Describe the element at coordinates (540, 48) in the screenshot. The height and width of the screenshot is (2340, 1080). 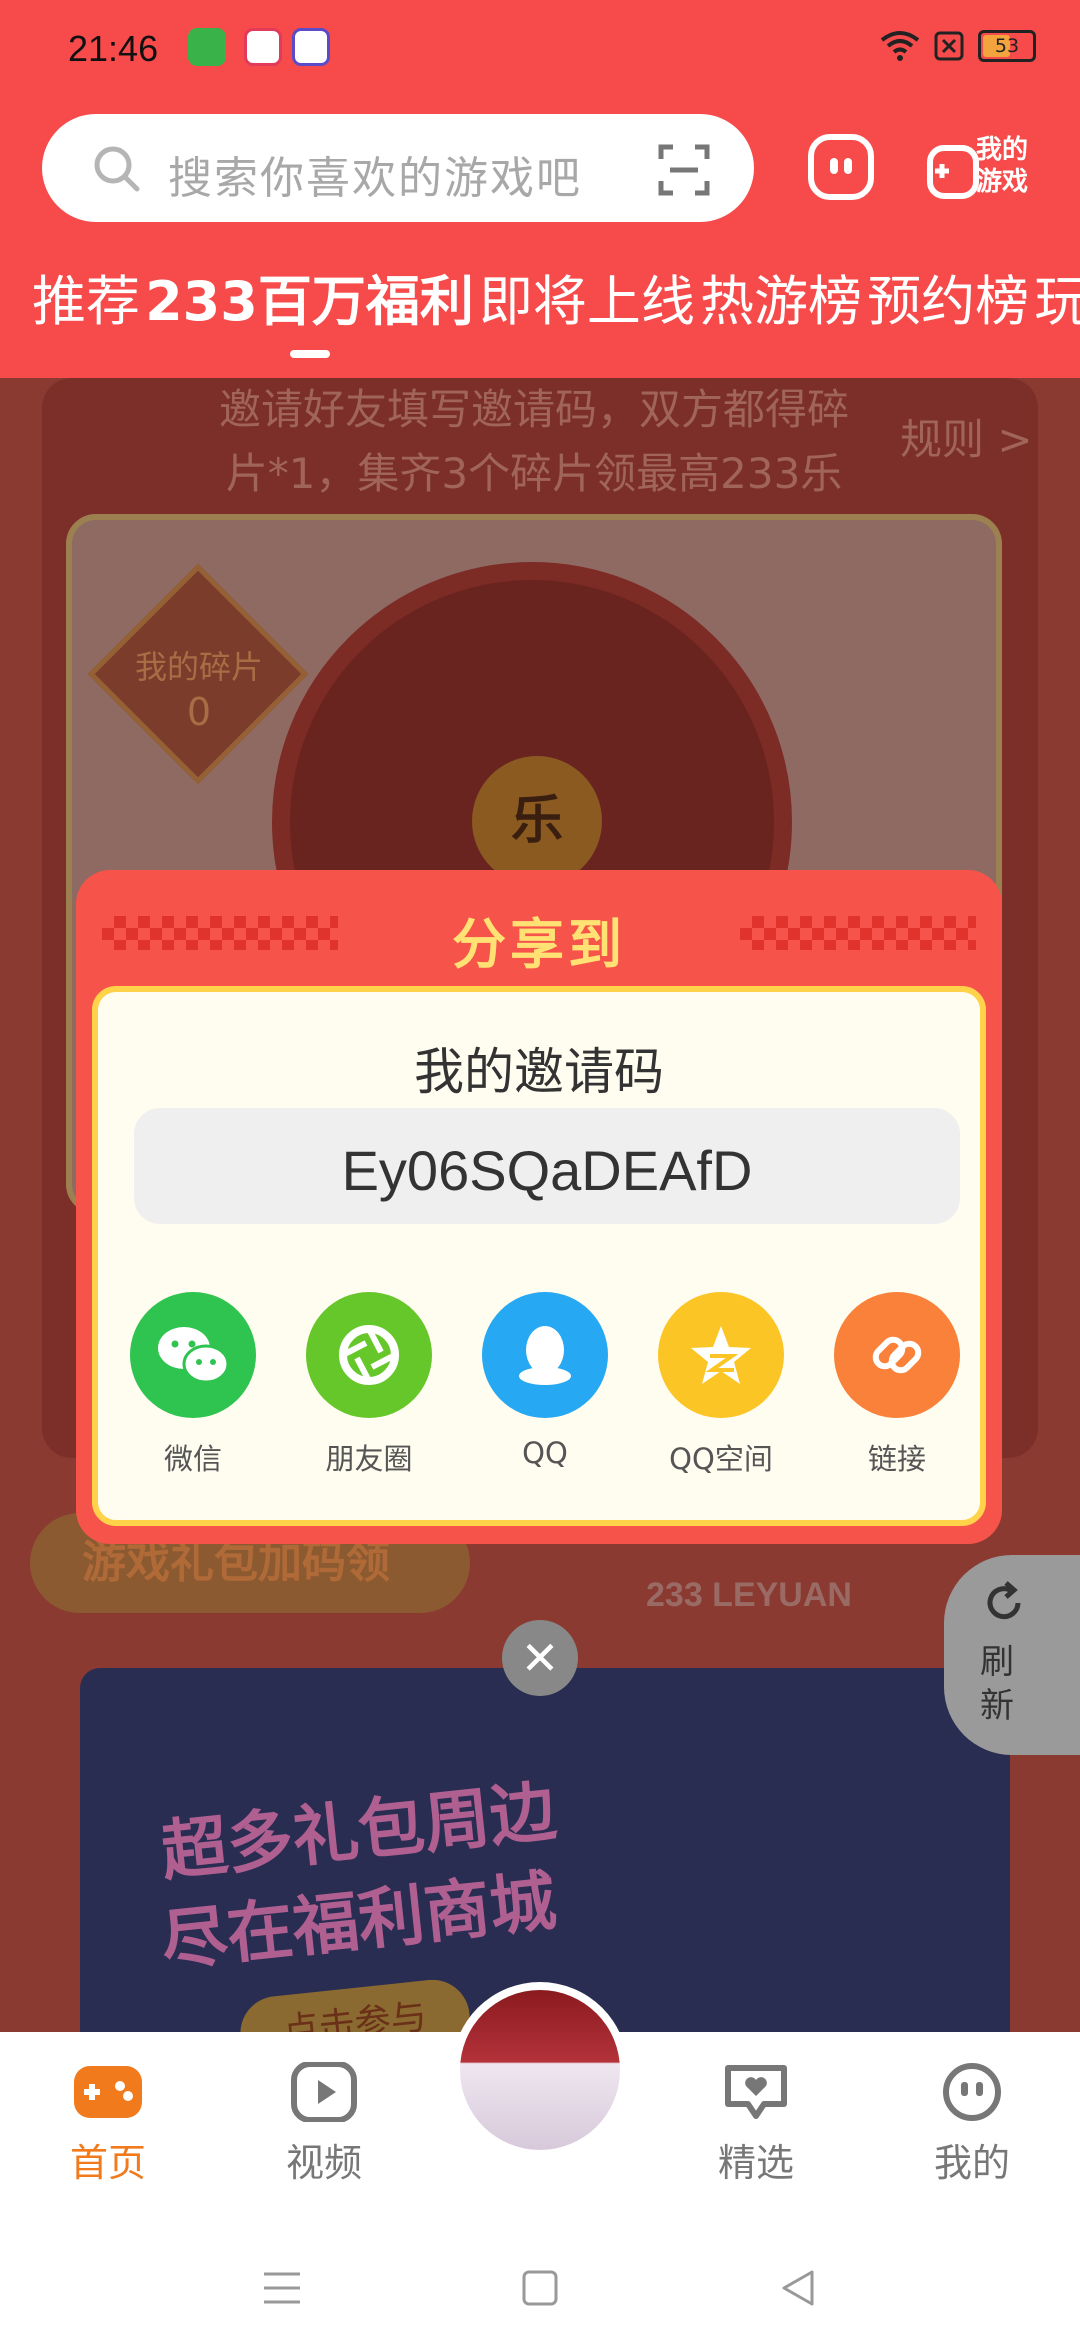
I see `status-bar: 21:46 53` at that location.